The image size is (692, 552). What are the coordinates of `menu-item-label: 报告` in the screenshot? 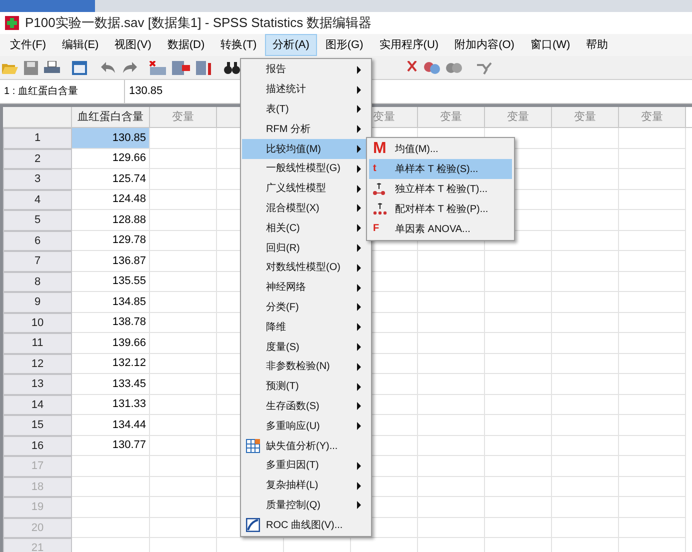 It's located at (276, 70).